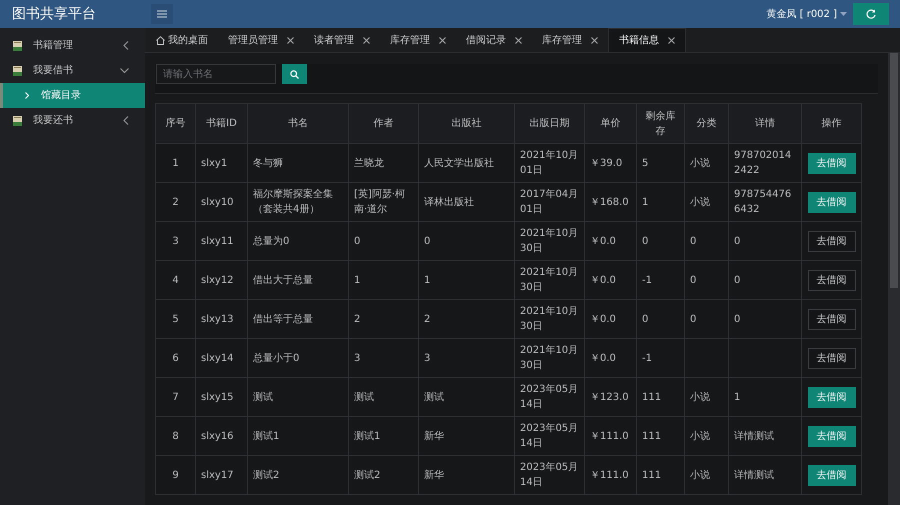 The height and width of the screenshot is (505, 900). I want to click on search-button, so click(294, 74).